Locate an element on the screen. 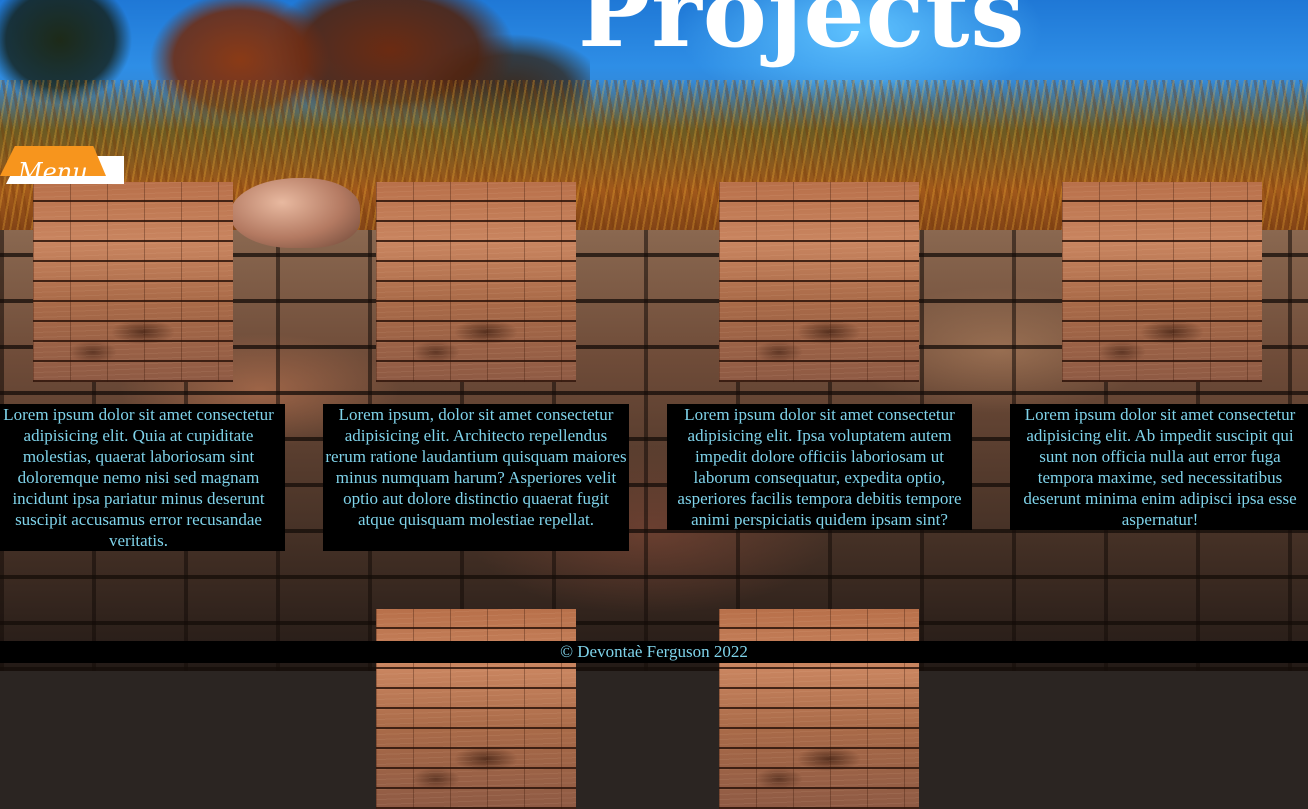 The height and width of the screenshot is (809, 1308). footer: © Devontaè Ferguson 2022 is located at coordinates (654, 652).